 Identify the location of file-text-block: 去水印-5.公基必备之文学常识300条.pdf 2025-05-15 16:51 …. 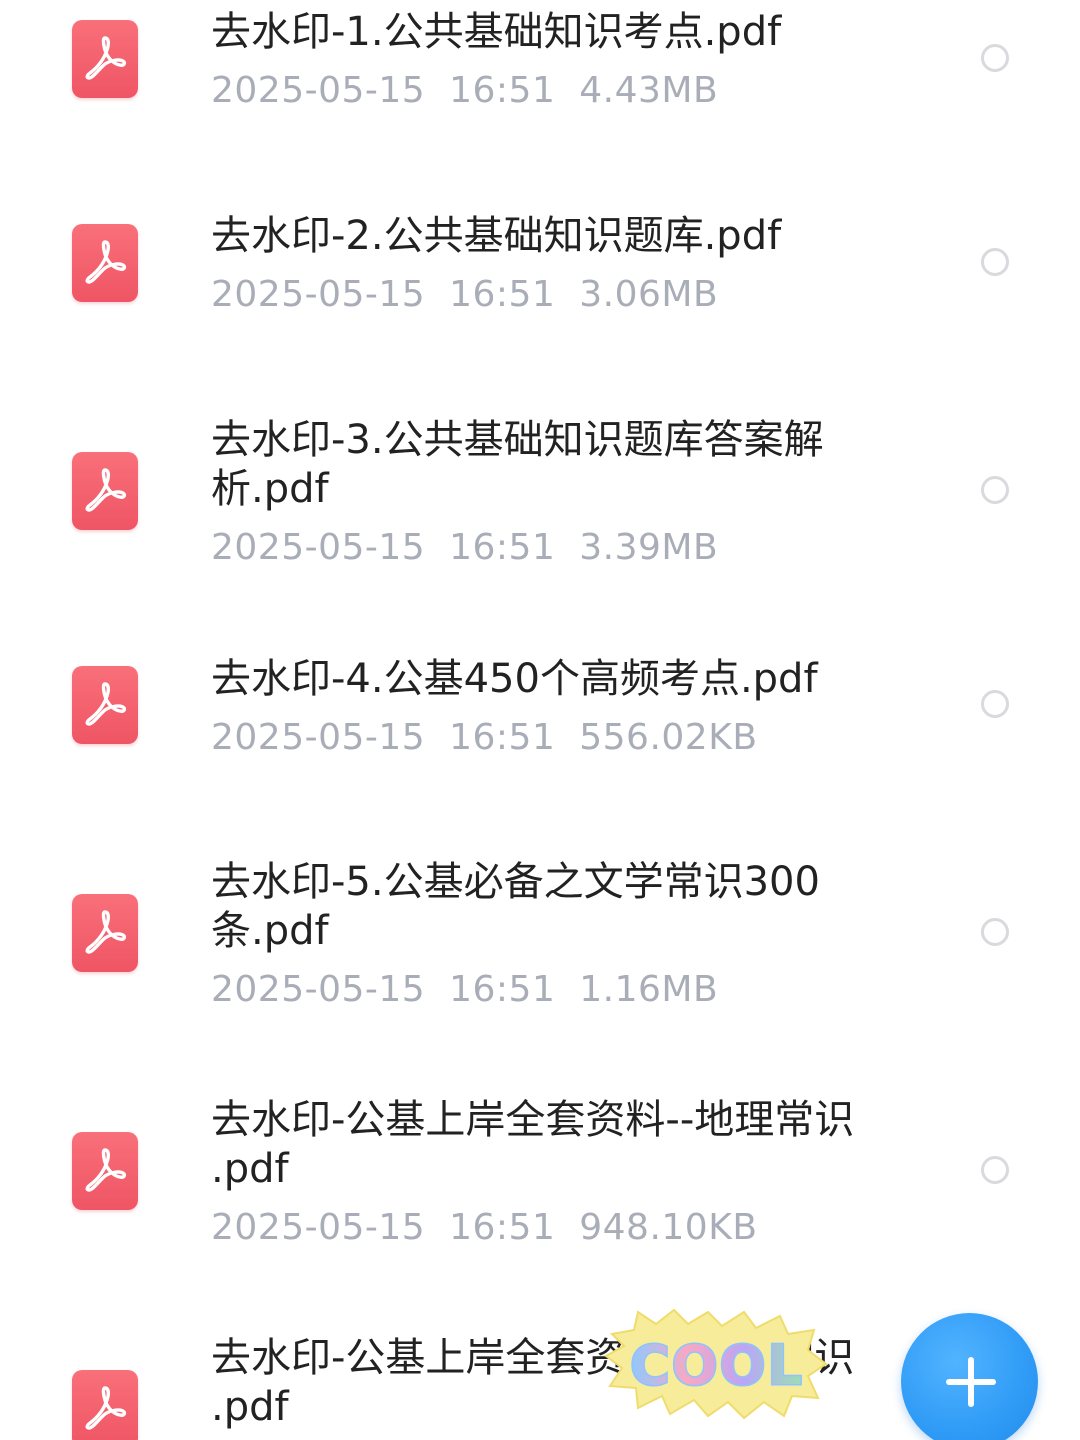
(536, 934).